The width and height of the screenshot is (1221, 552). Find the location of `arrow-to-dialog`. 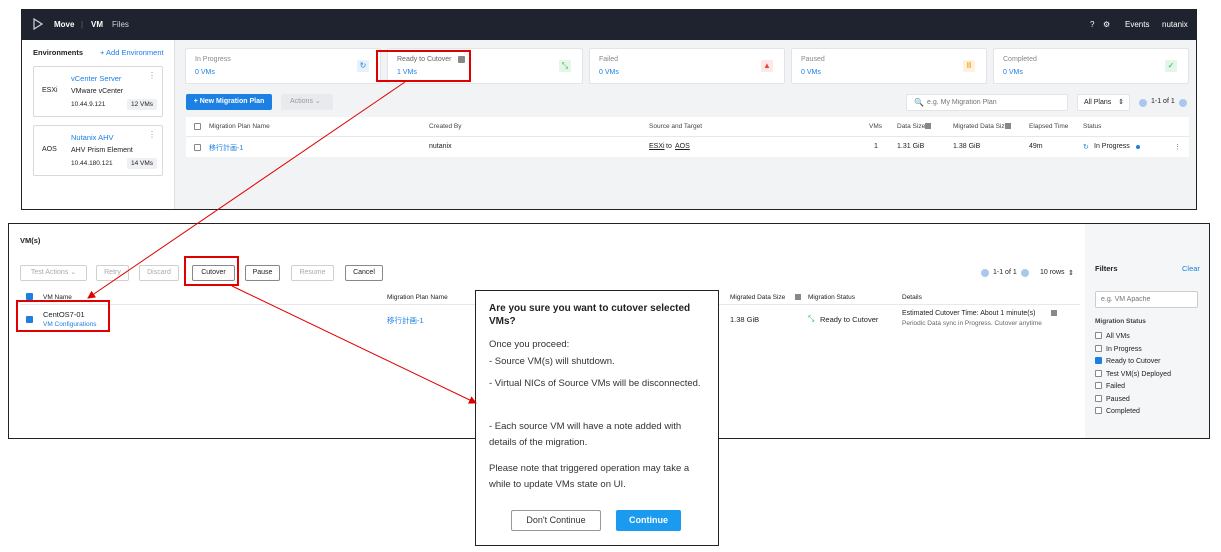

arrow-to-dialog is located at coordinates (354, 344).